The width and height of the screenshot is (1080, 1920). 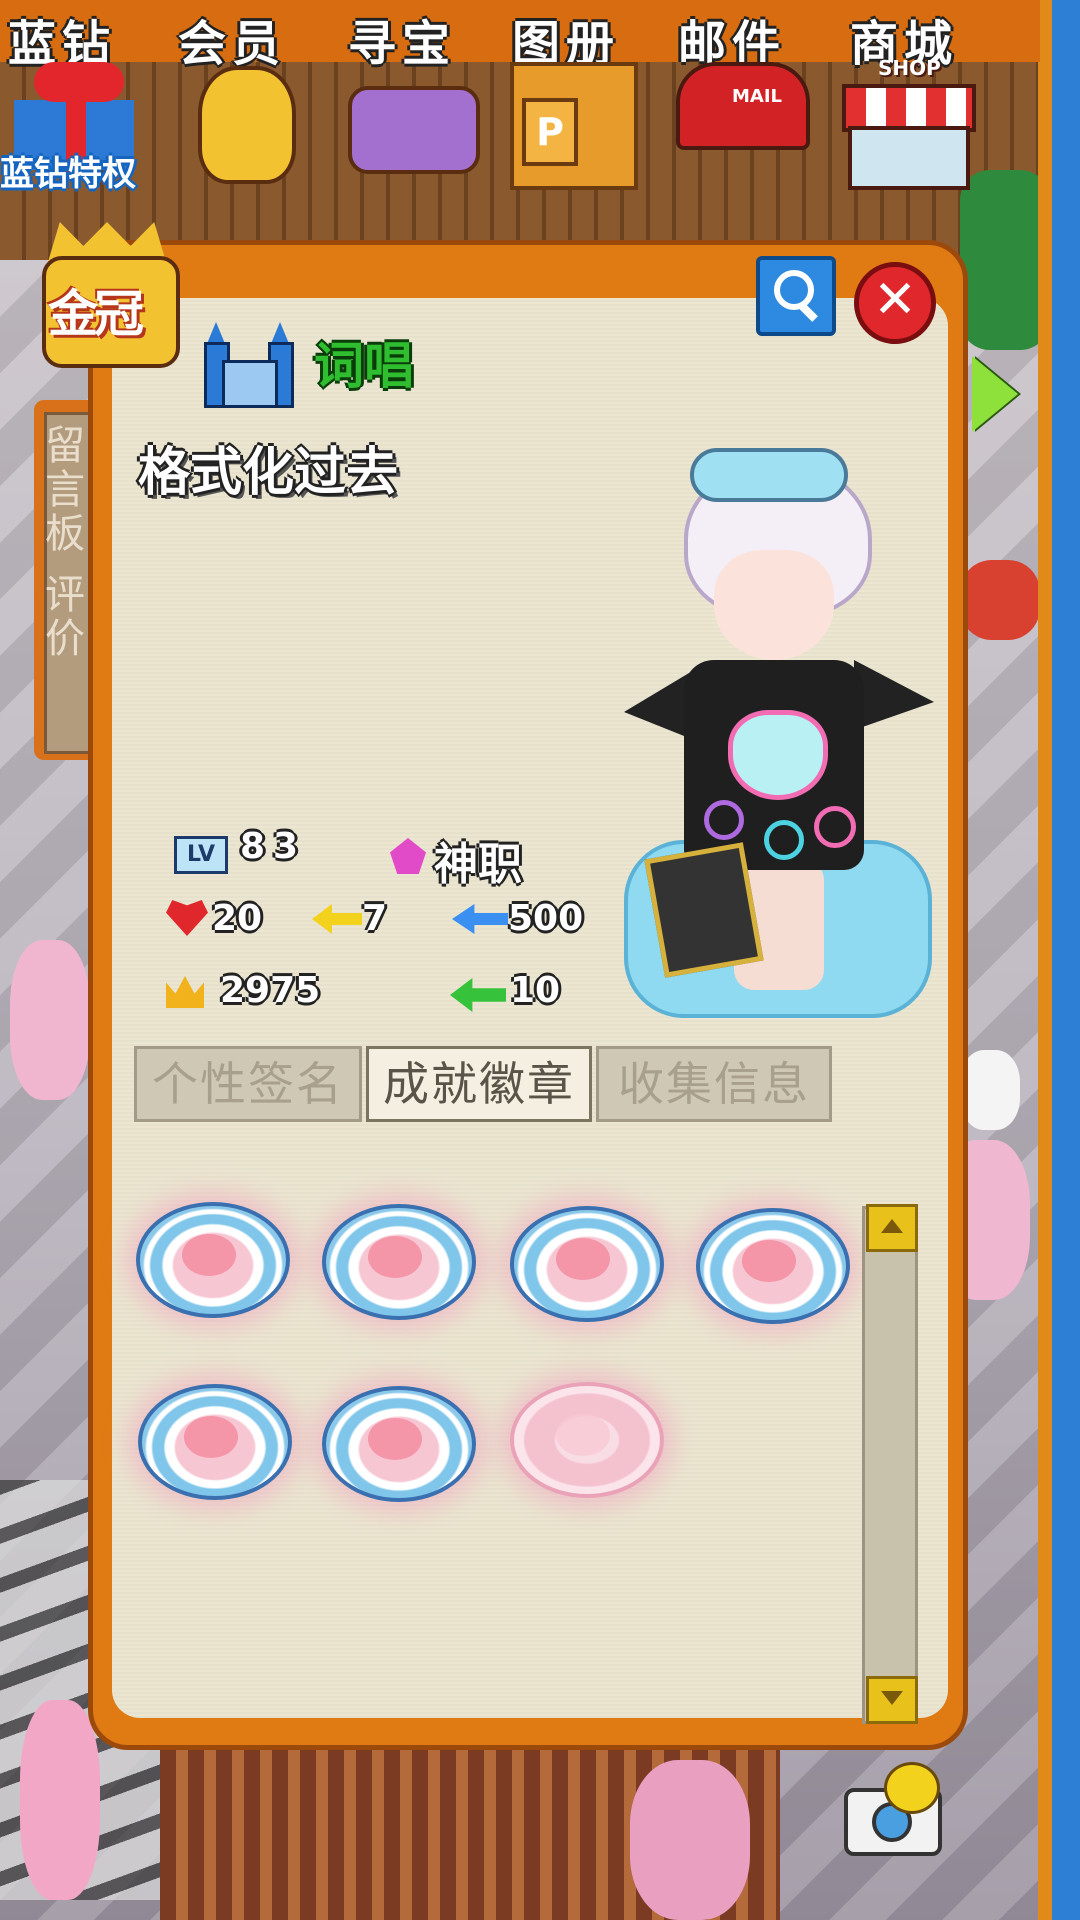 What do you see at coordinates (566, 38) in the screenshot?
I see `menu-album: 图册` at bounding box center [566, 38].